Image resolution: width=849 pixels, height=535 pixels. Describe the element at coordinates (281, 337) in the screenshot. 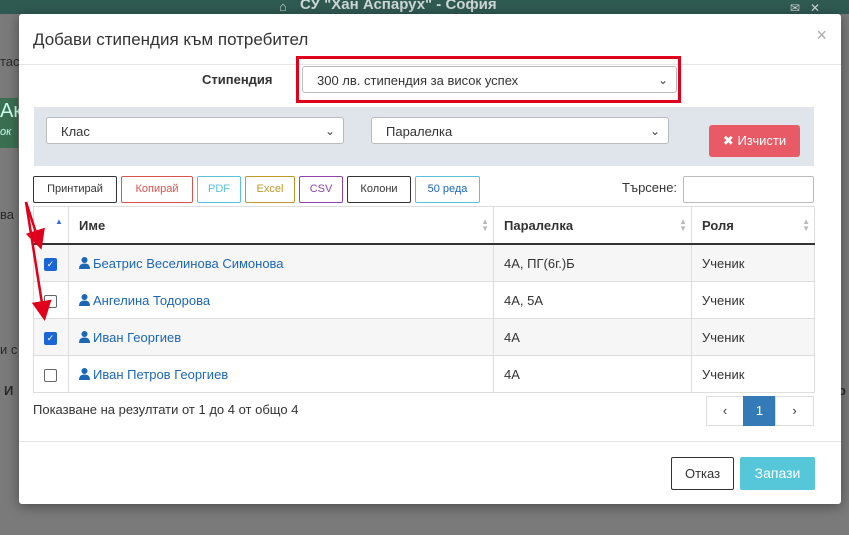

I see `name-cell: Иван Георгиев` at that location.